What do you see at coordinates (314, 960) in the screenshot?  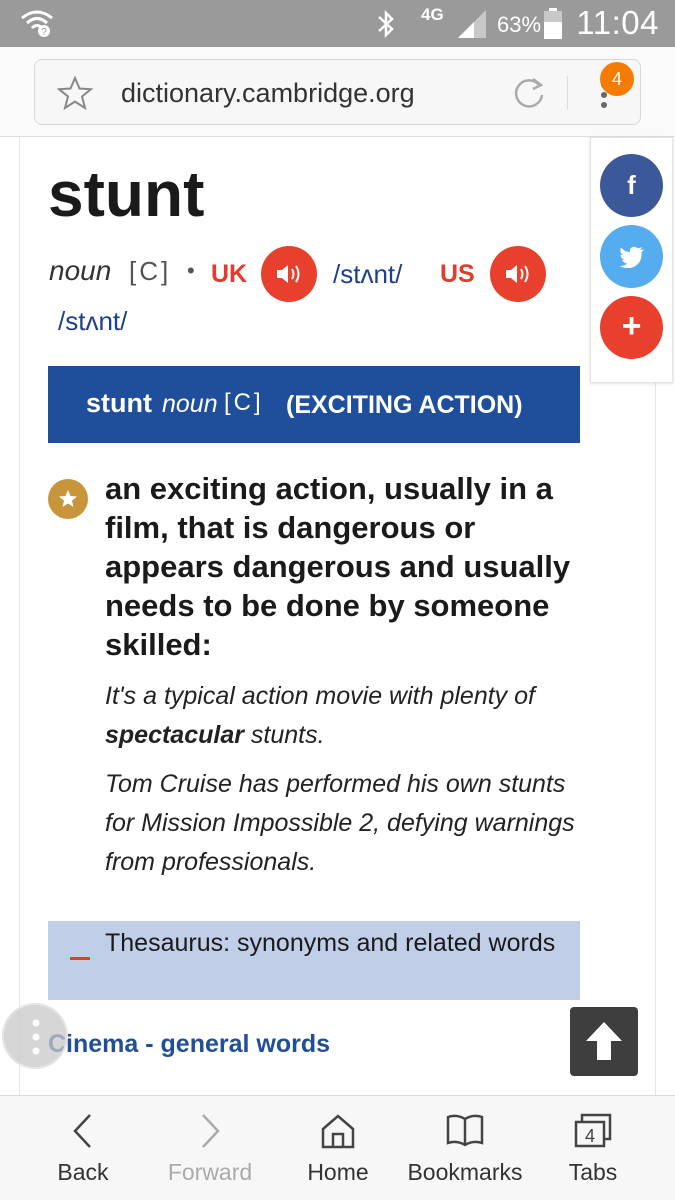 I see `thesaurus-toggle: Thesaurus: synonyms and related words` at bounding box center [314, 960].